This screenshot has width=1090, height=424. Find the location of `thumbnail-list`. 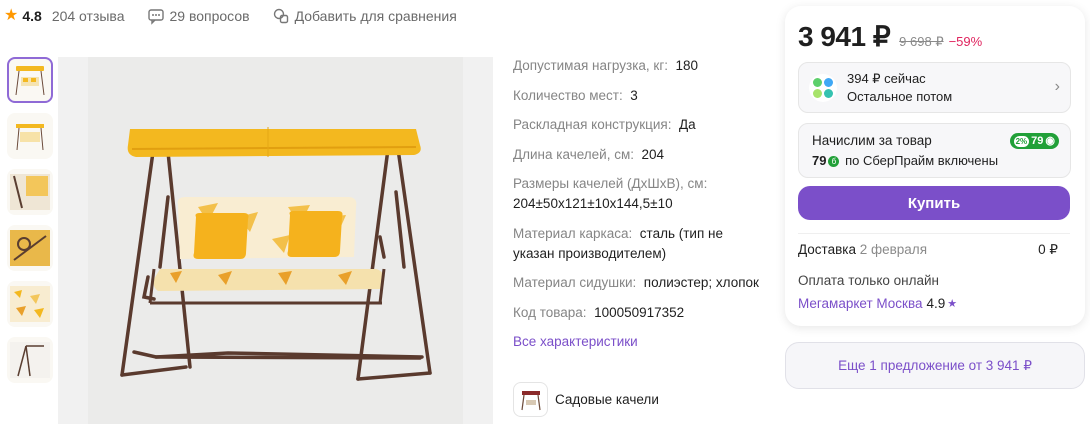

thumbnail-list is located at coordinates (31, 225).